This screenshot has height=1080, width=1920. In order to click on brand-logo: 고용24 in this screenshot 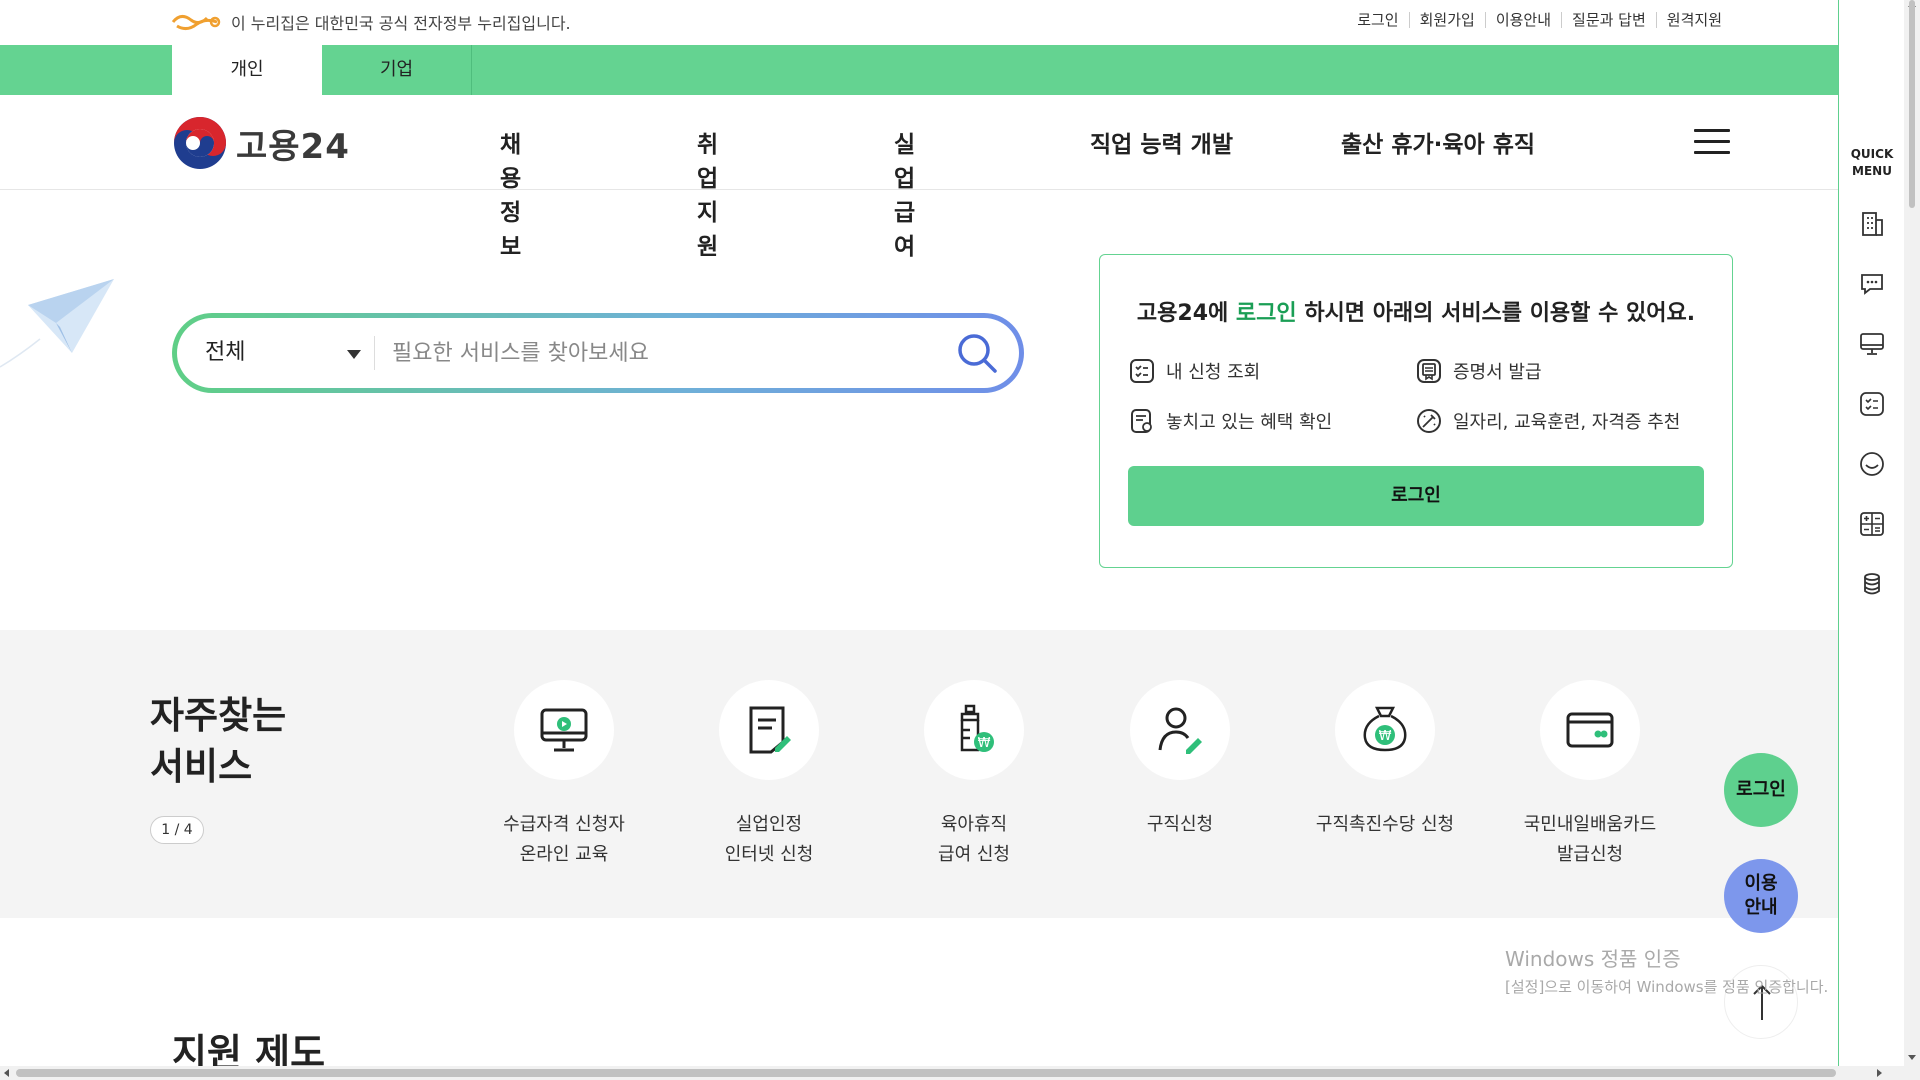, I will do `click(261, 143)`.